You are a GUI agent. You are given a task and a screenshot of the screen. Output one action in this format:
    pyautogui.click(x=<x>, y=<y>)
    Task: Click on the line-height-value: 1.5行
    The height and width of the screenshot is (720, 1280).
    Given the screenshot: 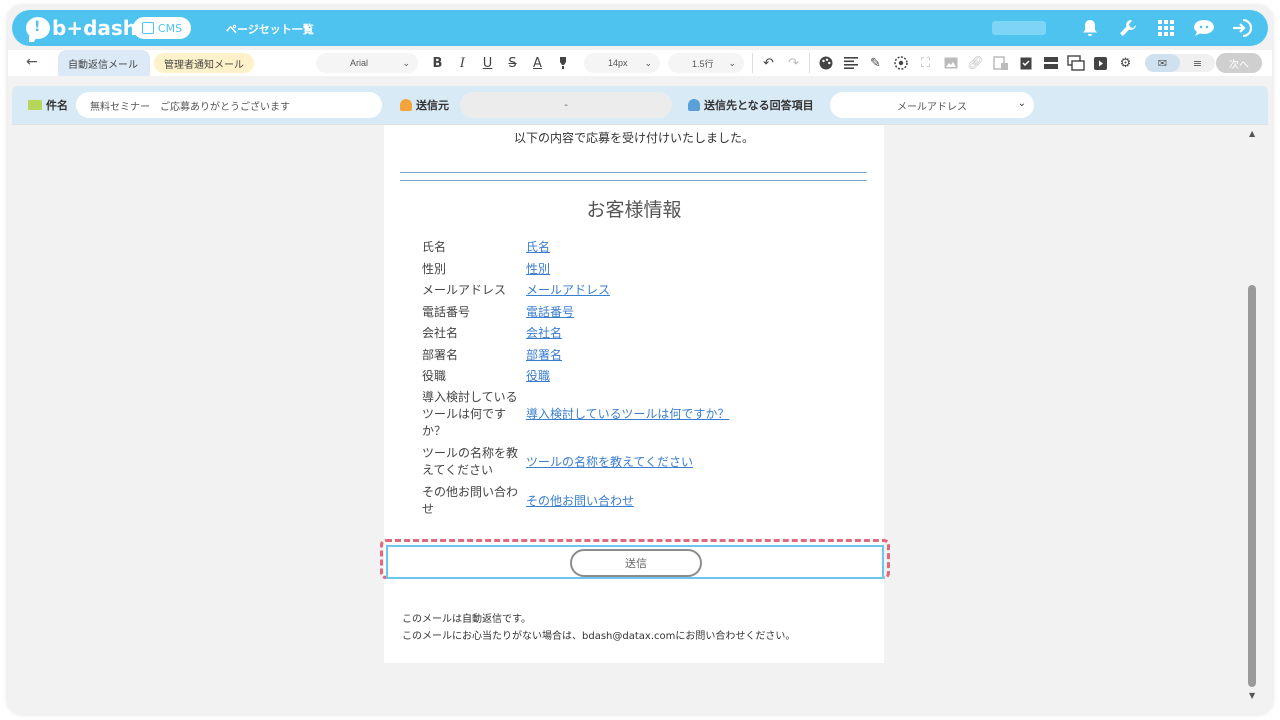 What is the action you would take?
    pyautogui.click(x=703, y=63)
    